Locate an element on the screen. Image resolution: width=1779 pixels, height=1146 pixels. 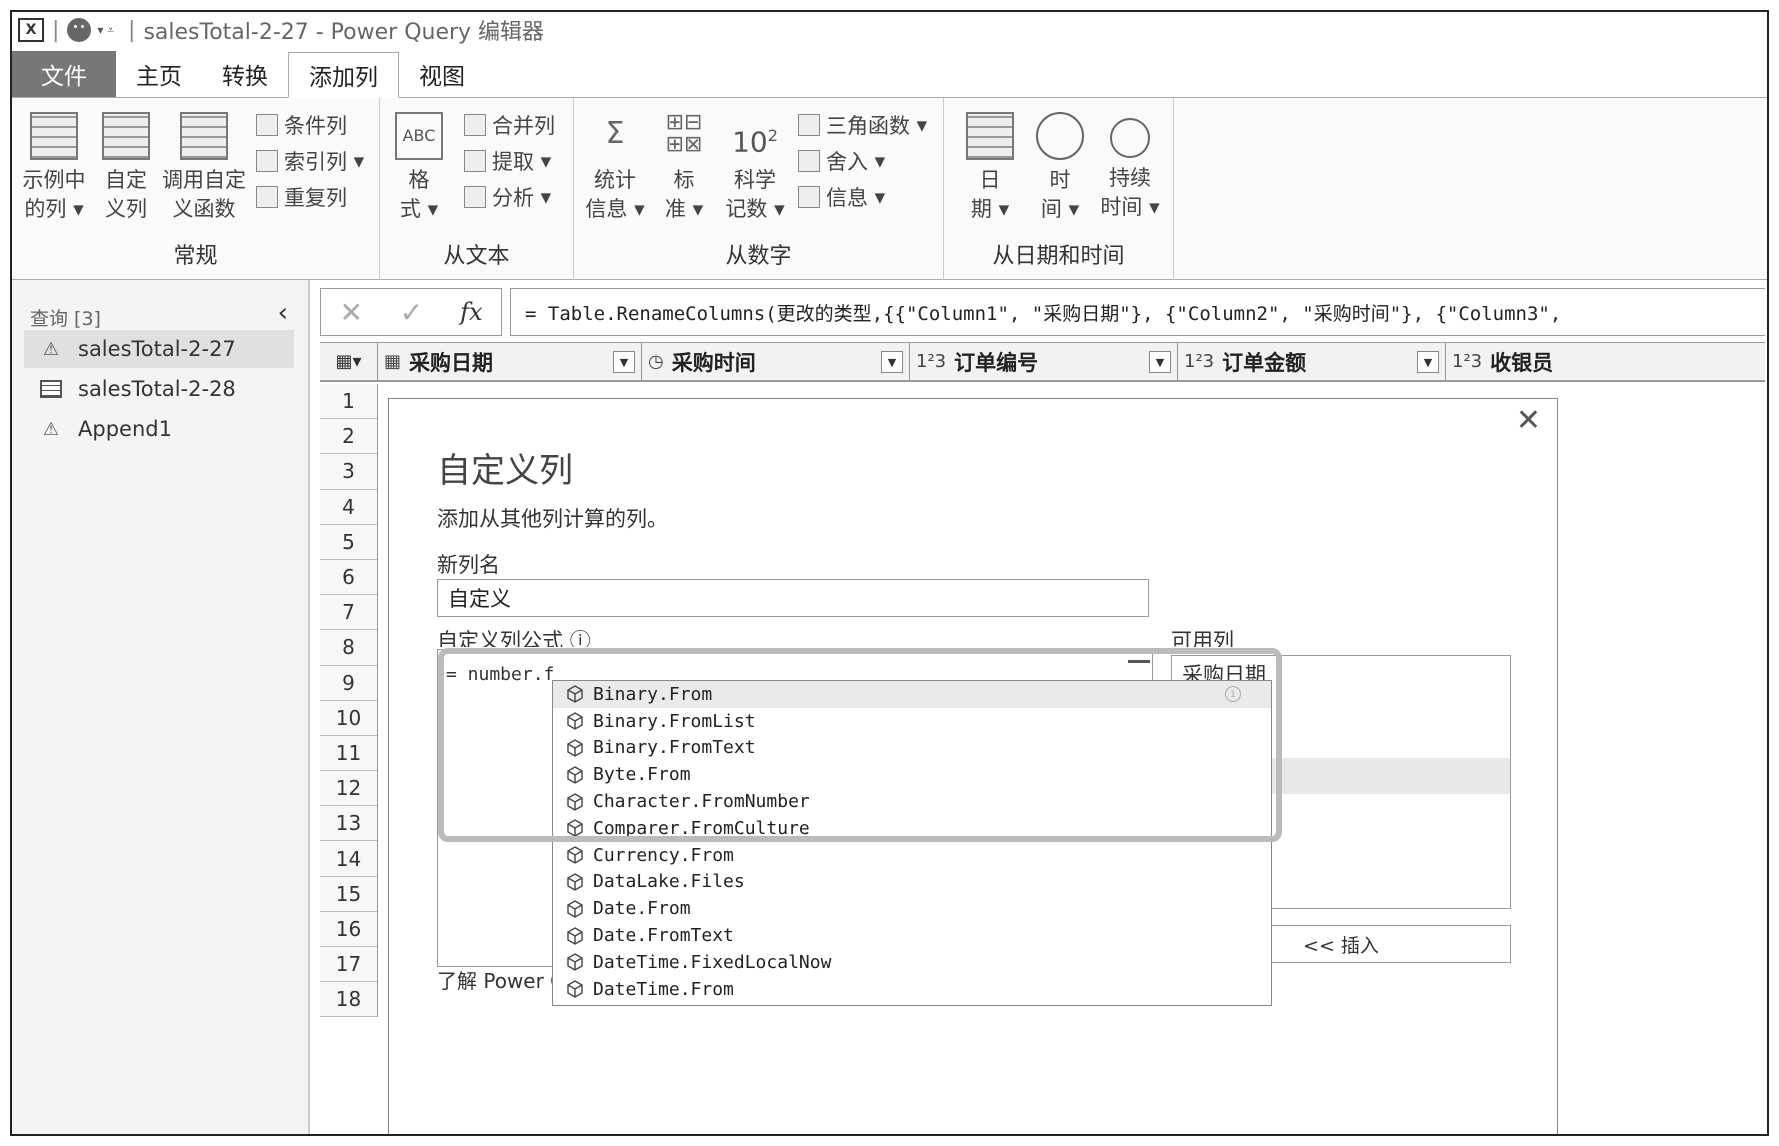
feedback-smiley-icon is located at coordinates (79, 30).